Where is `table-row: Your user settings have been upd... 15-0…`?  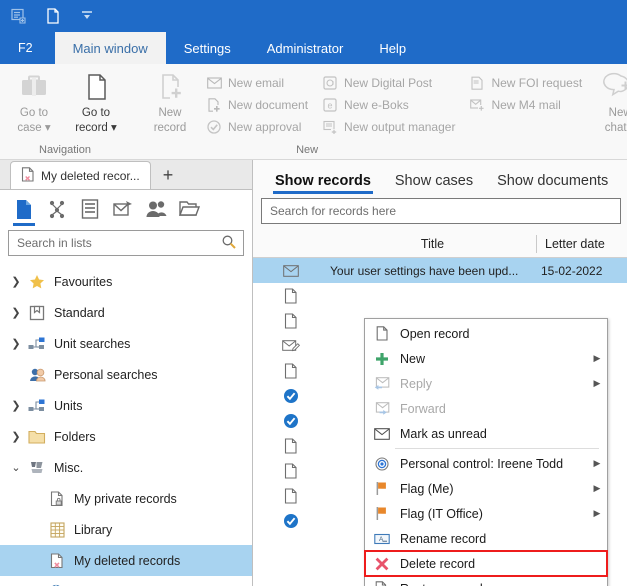 table-row: Your user settings have been upd... 15-0… is located at coordinates (440, 270).